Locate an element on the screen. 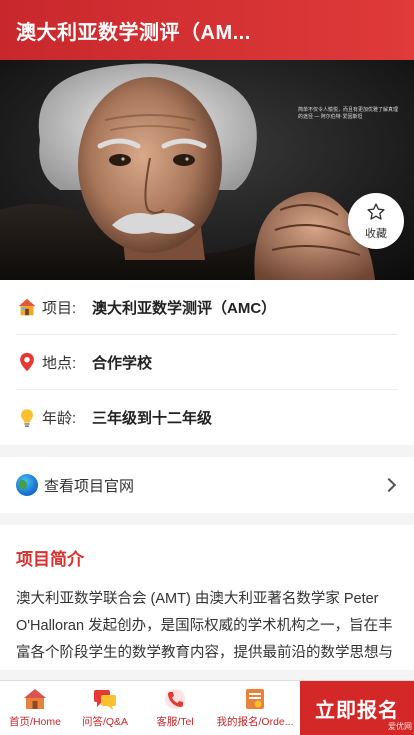  home-icon is located at coordinates (35, 699).